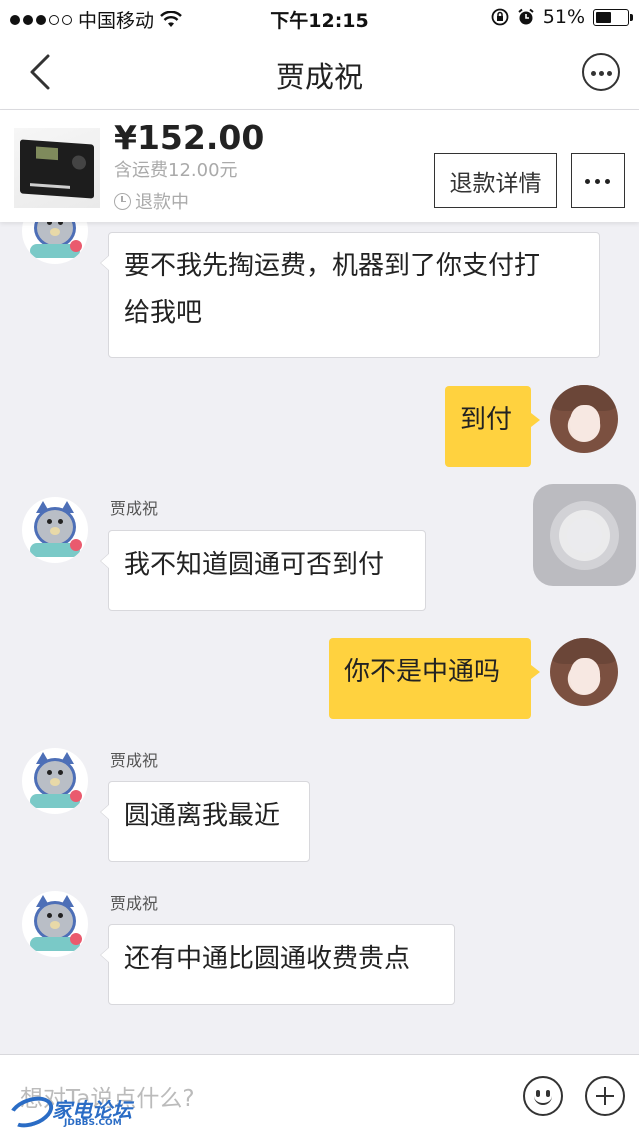 This screenshot has height=1136, width=639. What do you see at coordinates (254, 565) in the screenshot?
I see `message-text: 我不知道圆通可否到付` at bounding box center [254, 565].